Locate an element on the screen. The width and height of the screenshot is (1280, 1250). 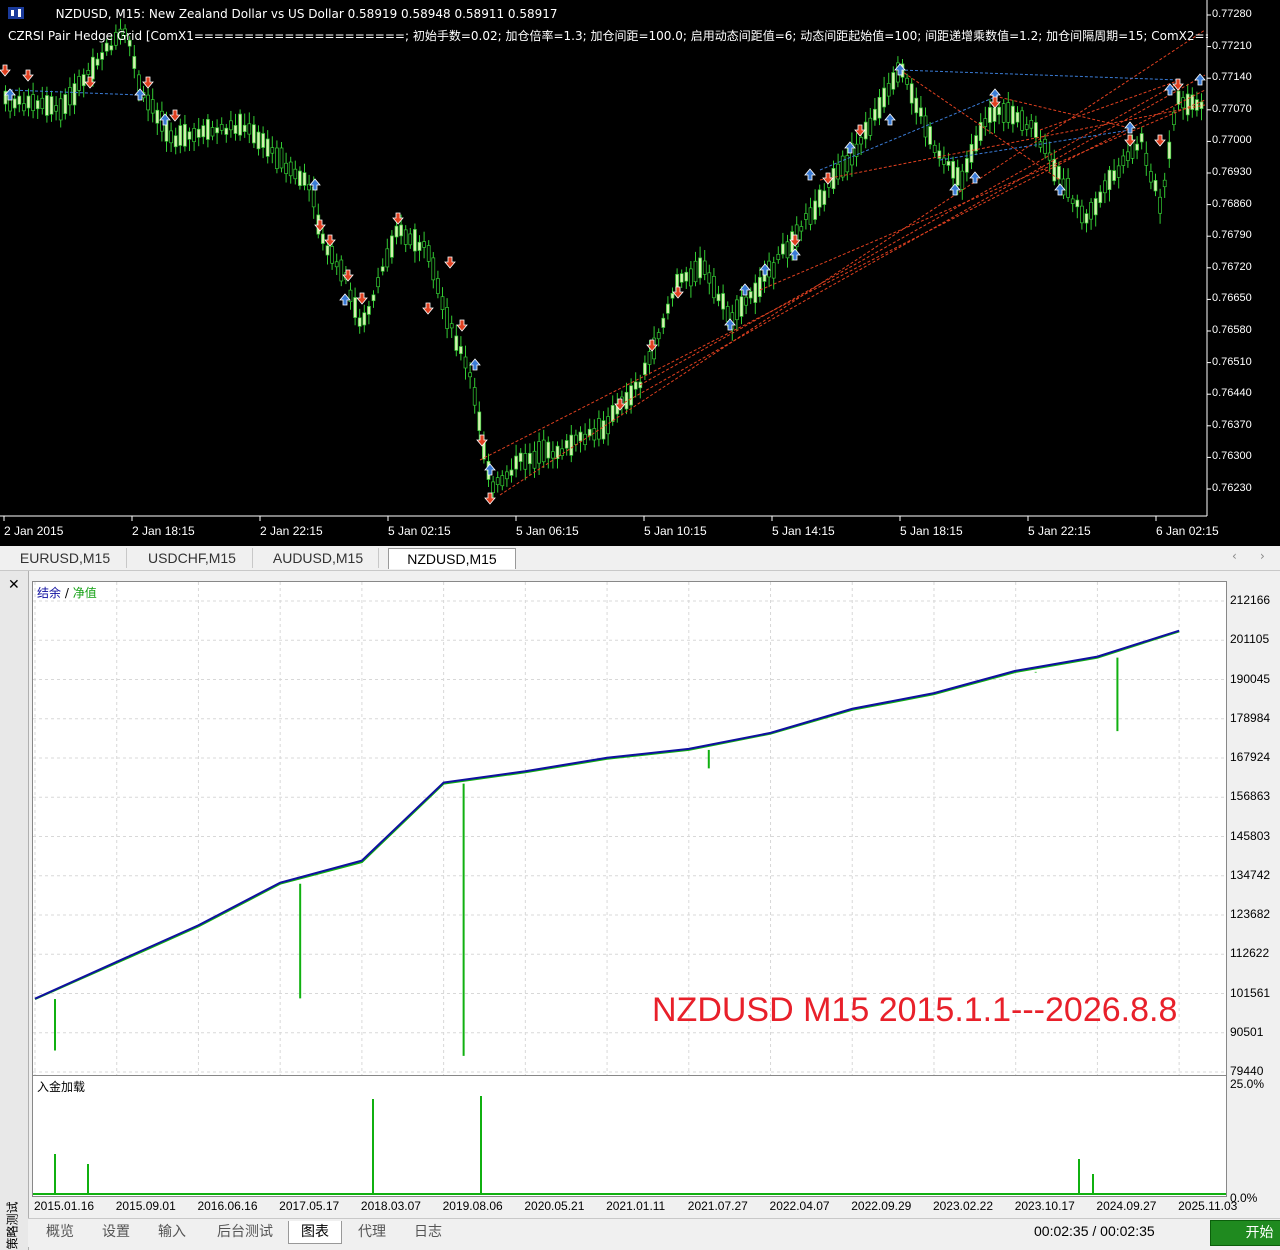
buy-arrow-icon is located at coordinates (315, 184).